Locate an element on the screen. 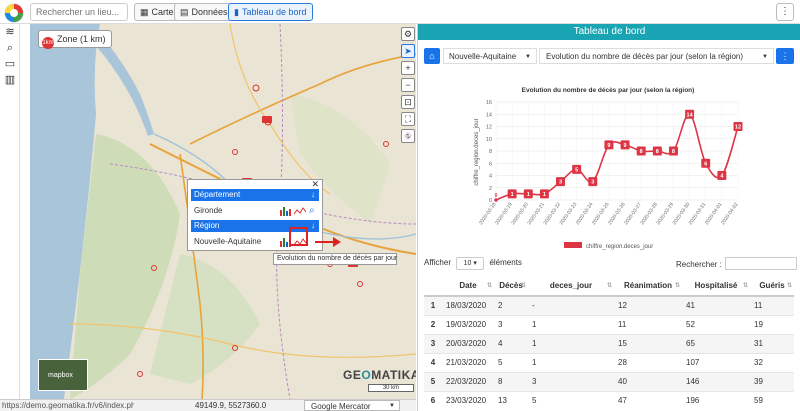 The image size is (800, 411). place-search-input is located at coordinates (79, 12).